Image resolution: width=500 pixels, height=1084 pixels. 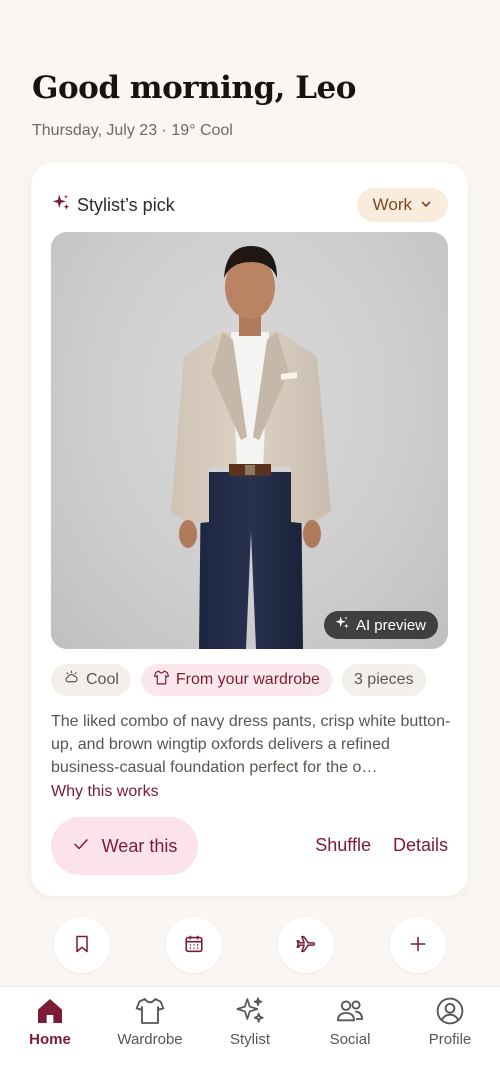 What do you see at coordinates (251, 791) in the screenshot?
I see `why-this-works-link: Why this works` at bounding box center [251, 791].